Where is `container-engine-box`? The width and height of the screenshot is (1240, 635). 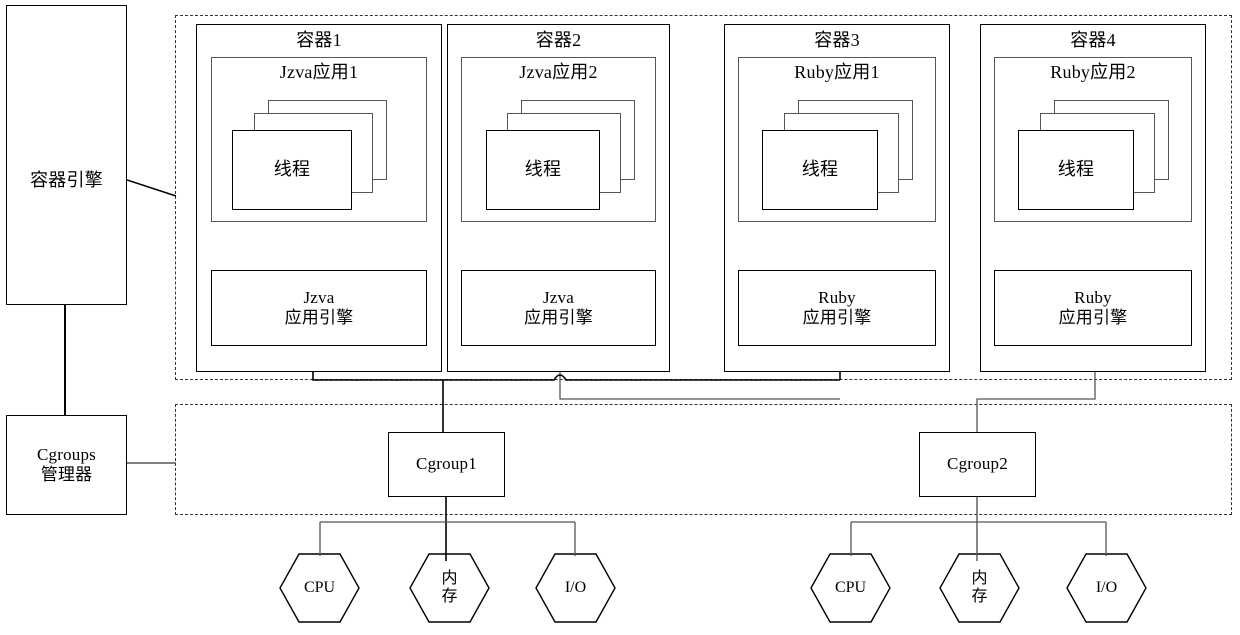
container-engine-box is located at coordinates (66, 155).